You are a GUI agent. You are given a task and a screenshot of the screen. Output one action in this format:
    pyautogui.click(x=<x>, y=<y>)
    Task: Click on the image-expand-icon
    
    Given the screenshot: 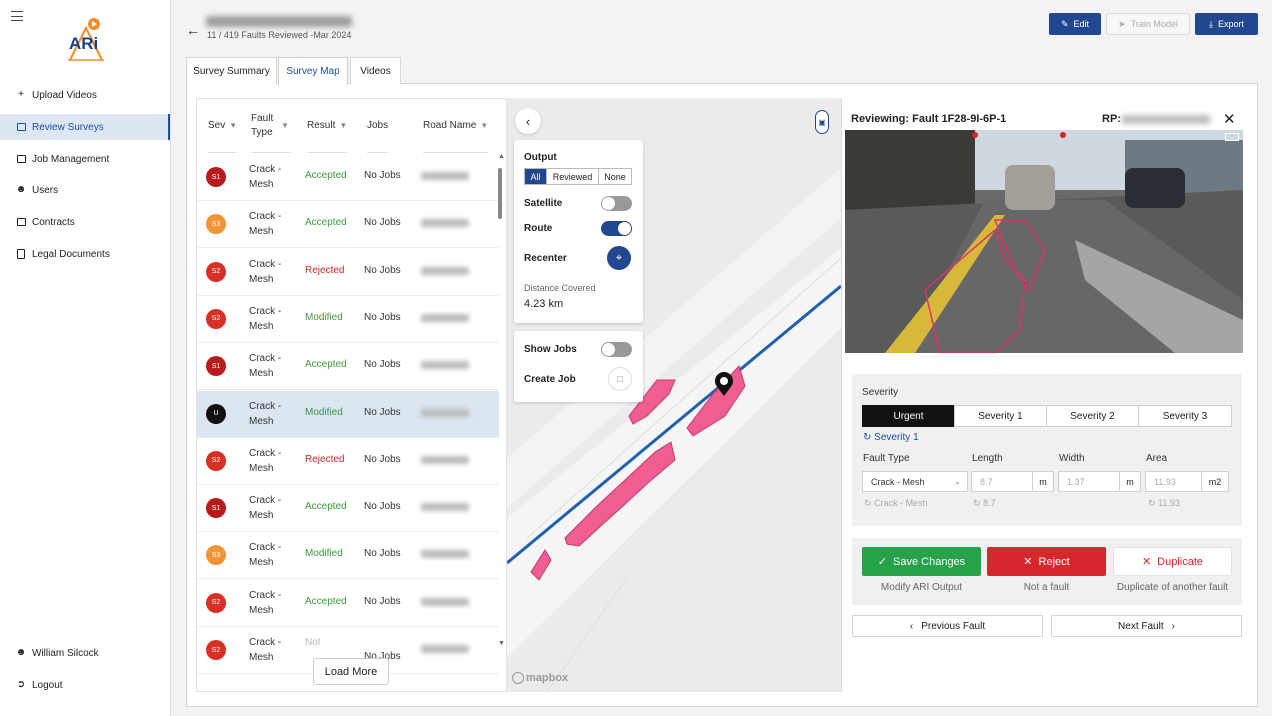 What is the action you would take?
    pyautogui.click(x=1232, y=137)
    